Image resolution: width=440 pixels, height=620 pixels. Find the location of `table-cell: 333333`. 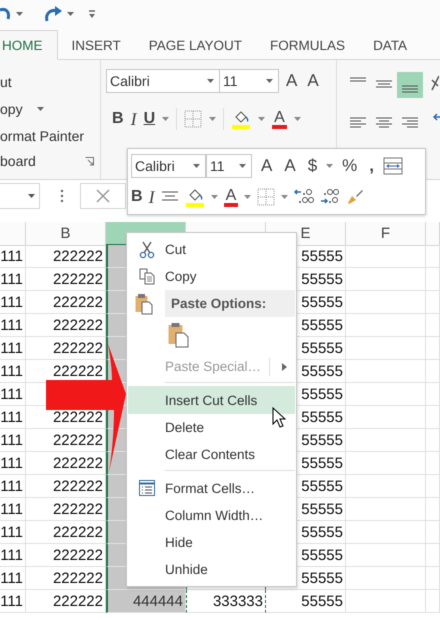

table-cell: 333333 is located at coordinates (226, 601).